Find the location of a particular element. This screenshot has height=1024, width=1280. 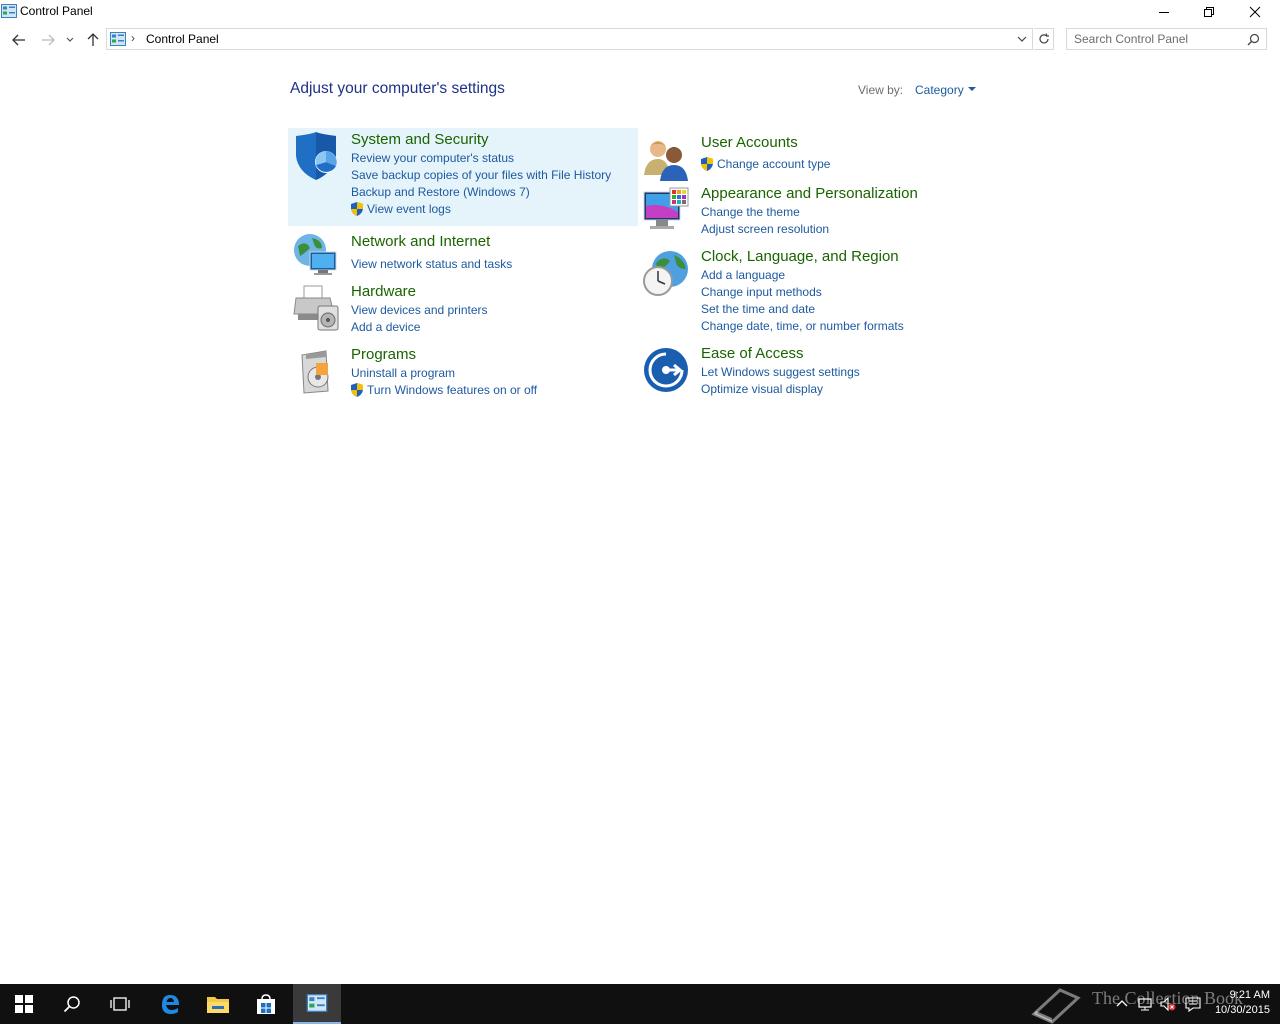

category-user-accounts: User Accounts Change account type is located at coordinates (813, 156).